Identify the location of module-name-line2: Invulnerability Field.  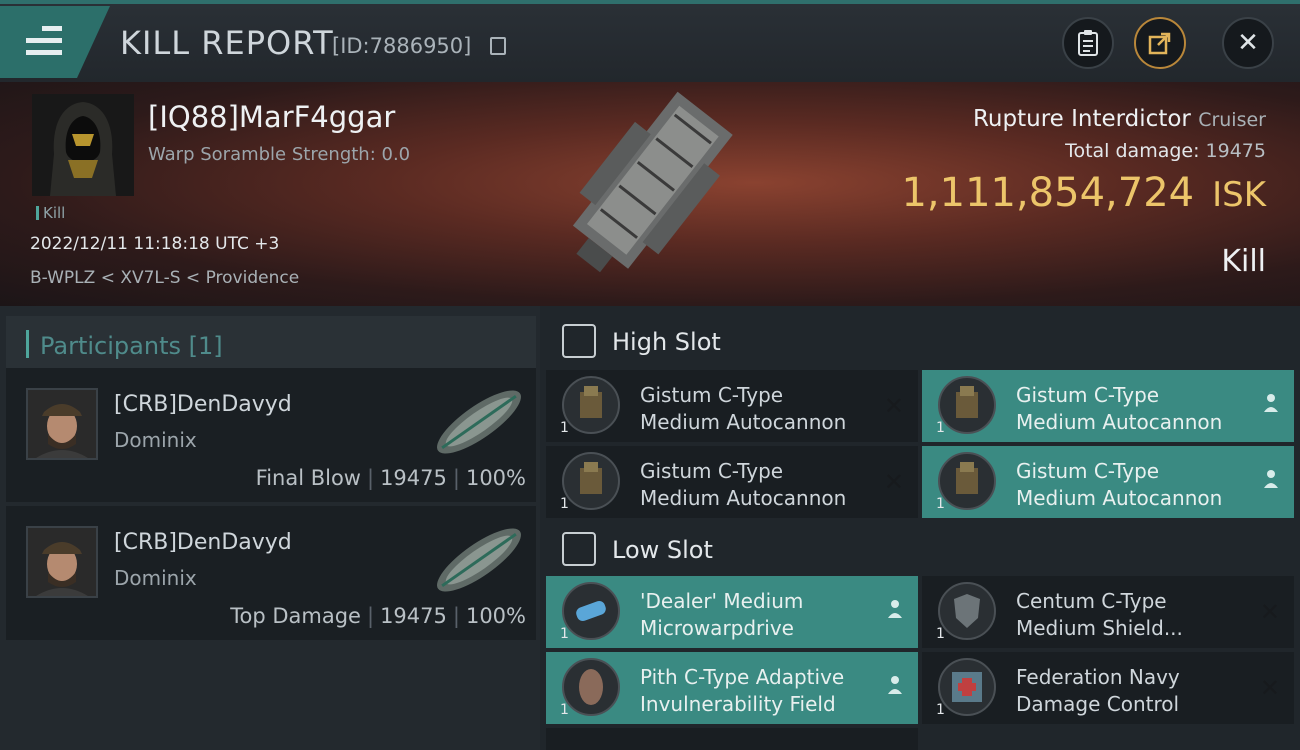
(738, 704).